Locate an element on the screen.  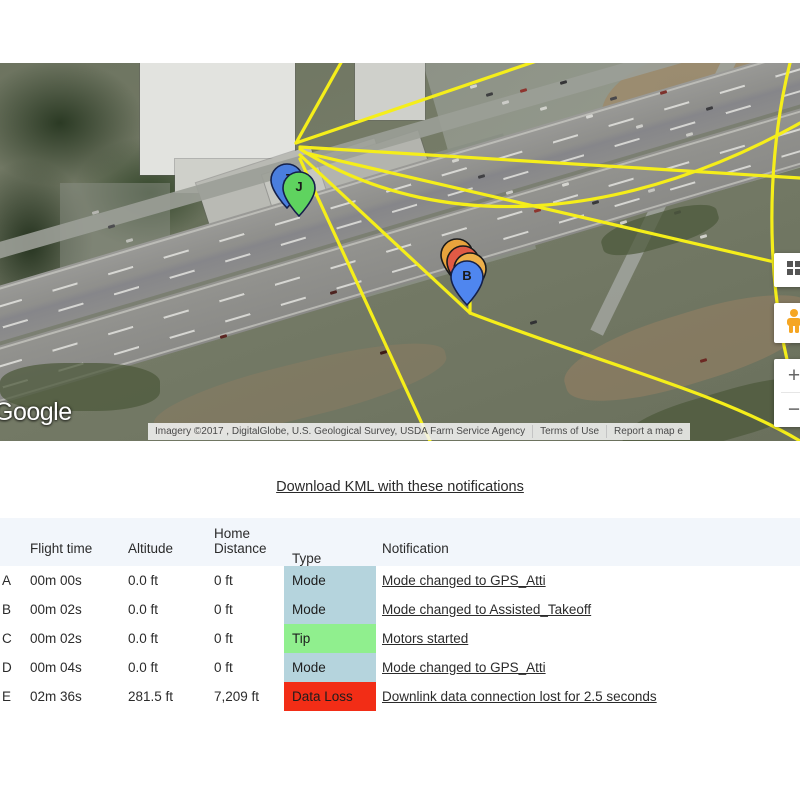
column-header-home-distance: Home Distance is located at coordinates (246, 542).